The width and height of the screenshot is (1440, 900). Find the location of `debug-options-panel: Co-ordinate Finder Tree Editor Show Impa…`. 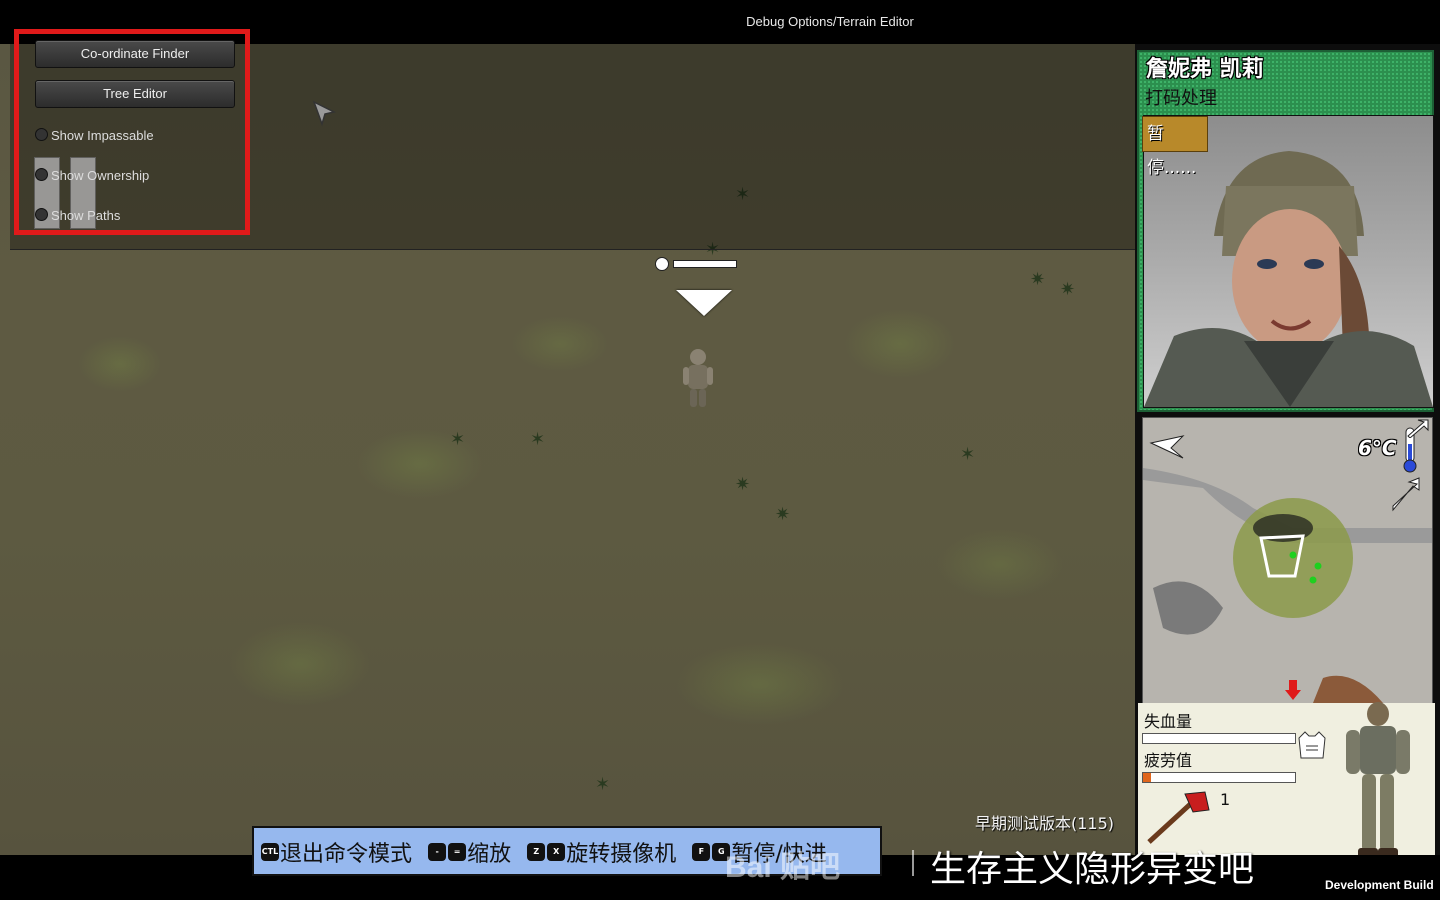

debug-options-panel: Co-ordinate Finder Tree Editor Show Impa… is located at coordinates (132, 132).